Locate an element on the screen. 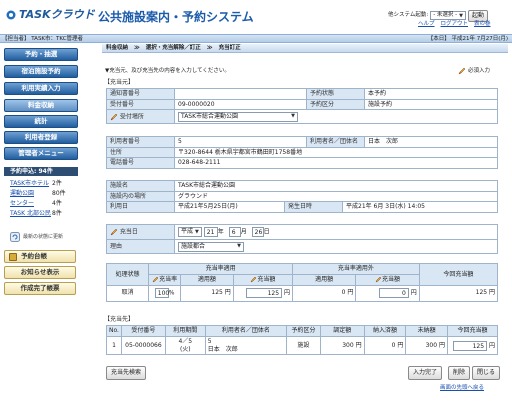  facility-link: TASK 北部公民 is located at coordinates (30, 214).